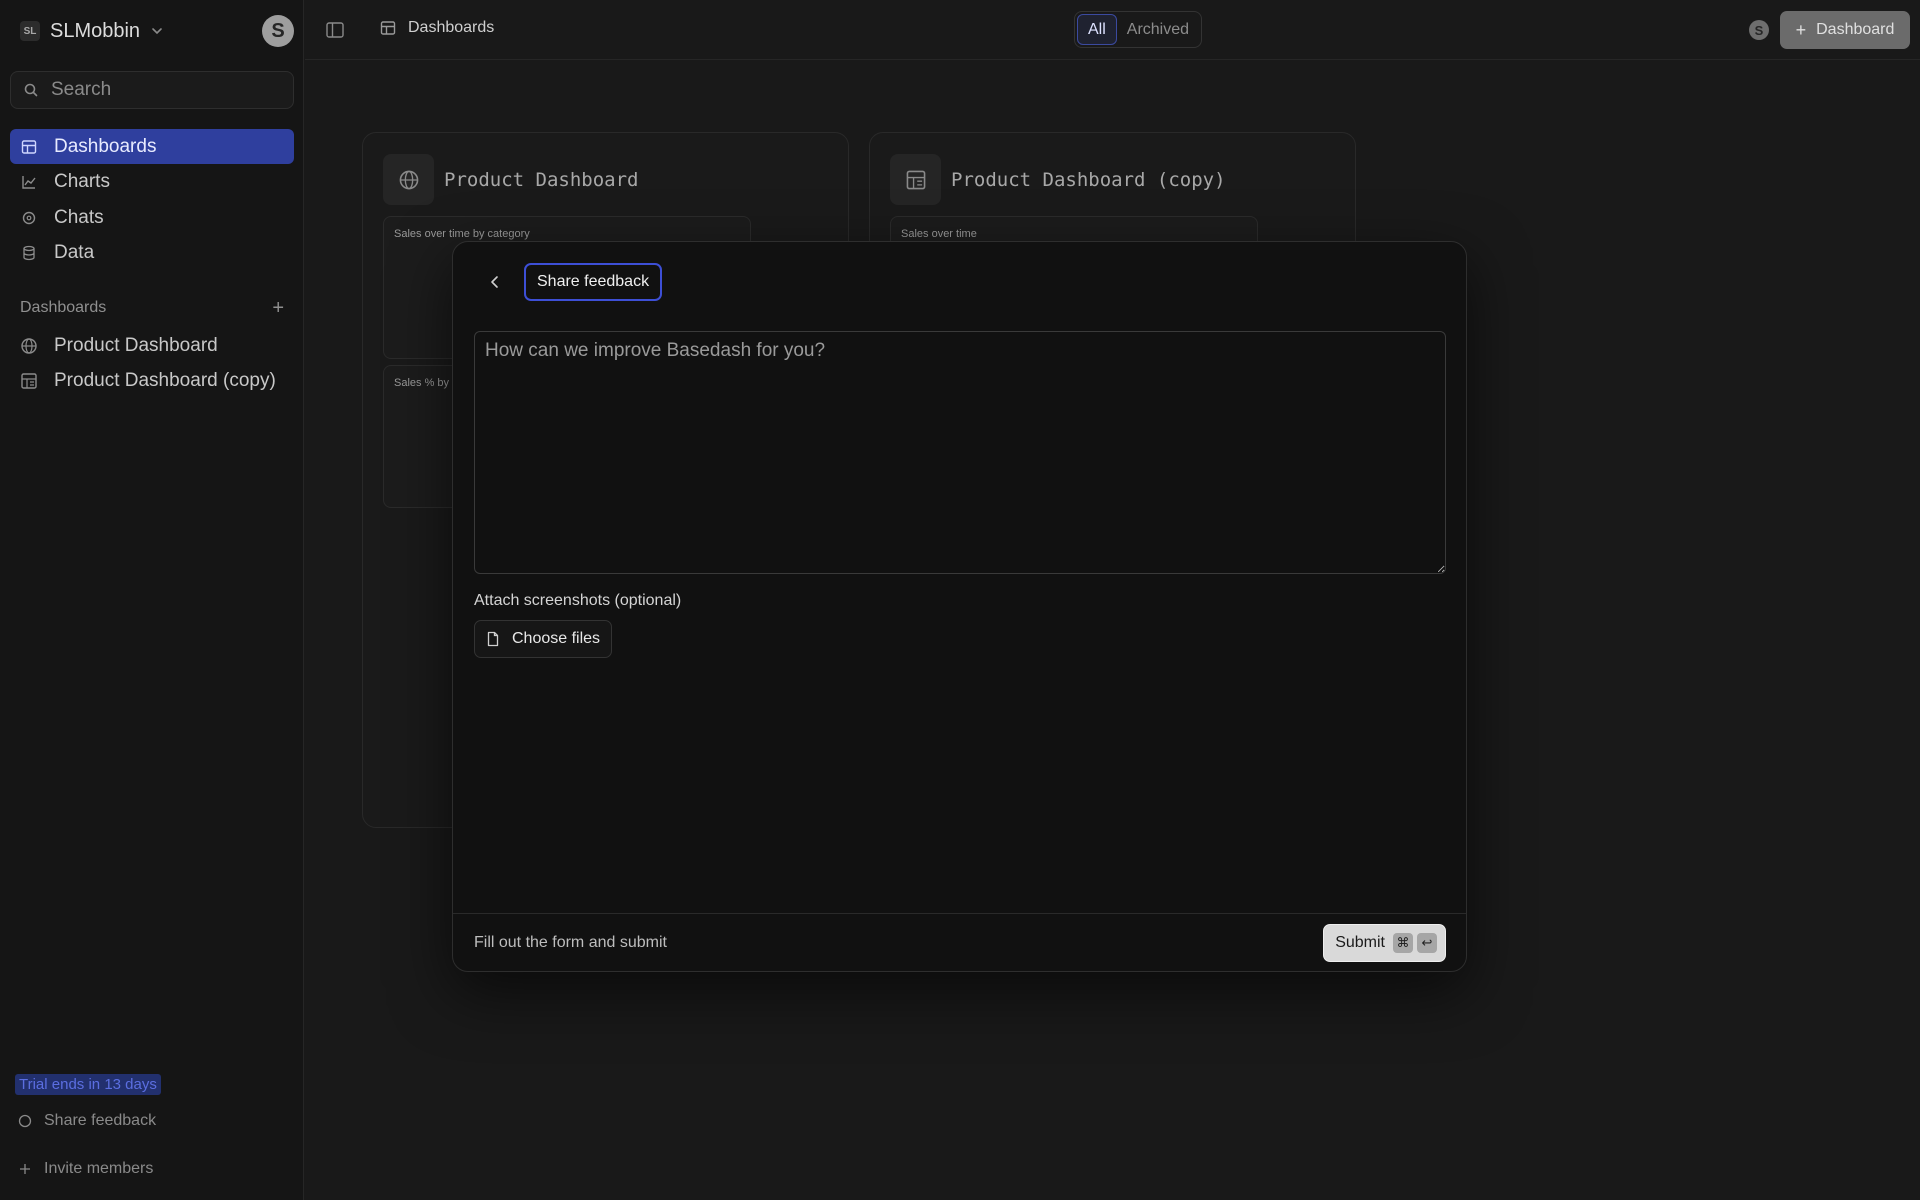 Image resolution: width=1920 pixels, height=1200 pixels. Describe the element at coordinates (278, 308) in the screenshot. I see `add-dashboard-button: +` at that location.